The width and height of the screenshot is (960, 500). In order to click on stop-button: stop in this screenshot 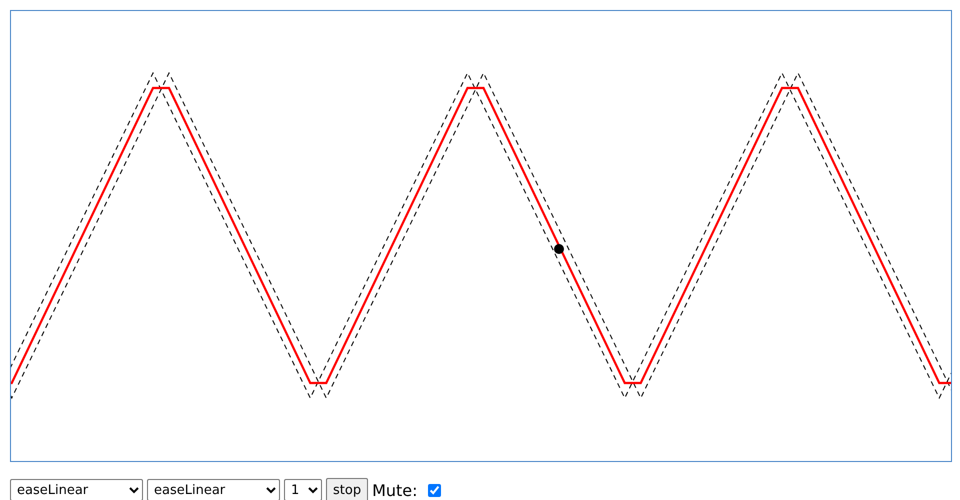, I will do `click(347, 489)`.